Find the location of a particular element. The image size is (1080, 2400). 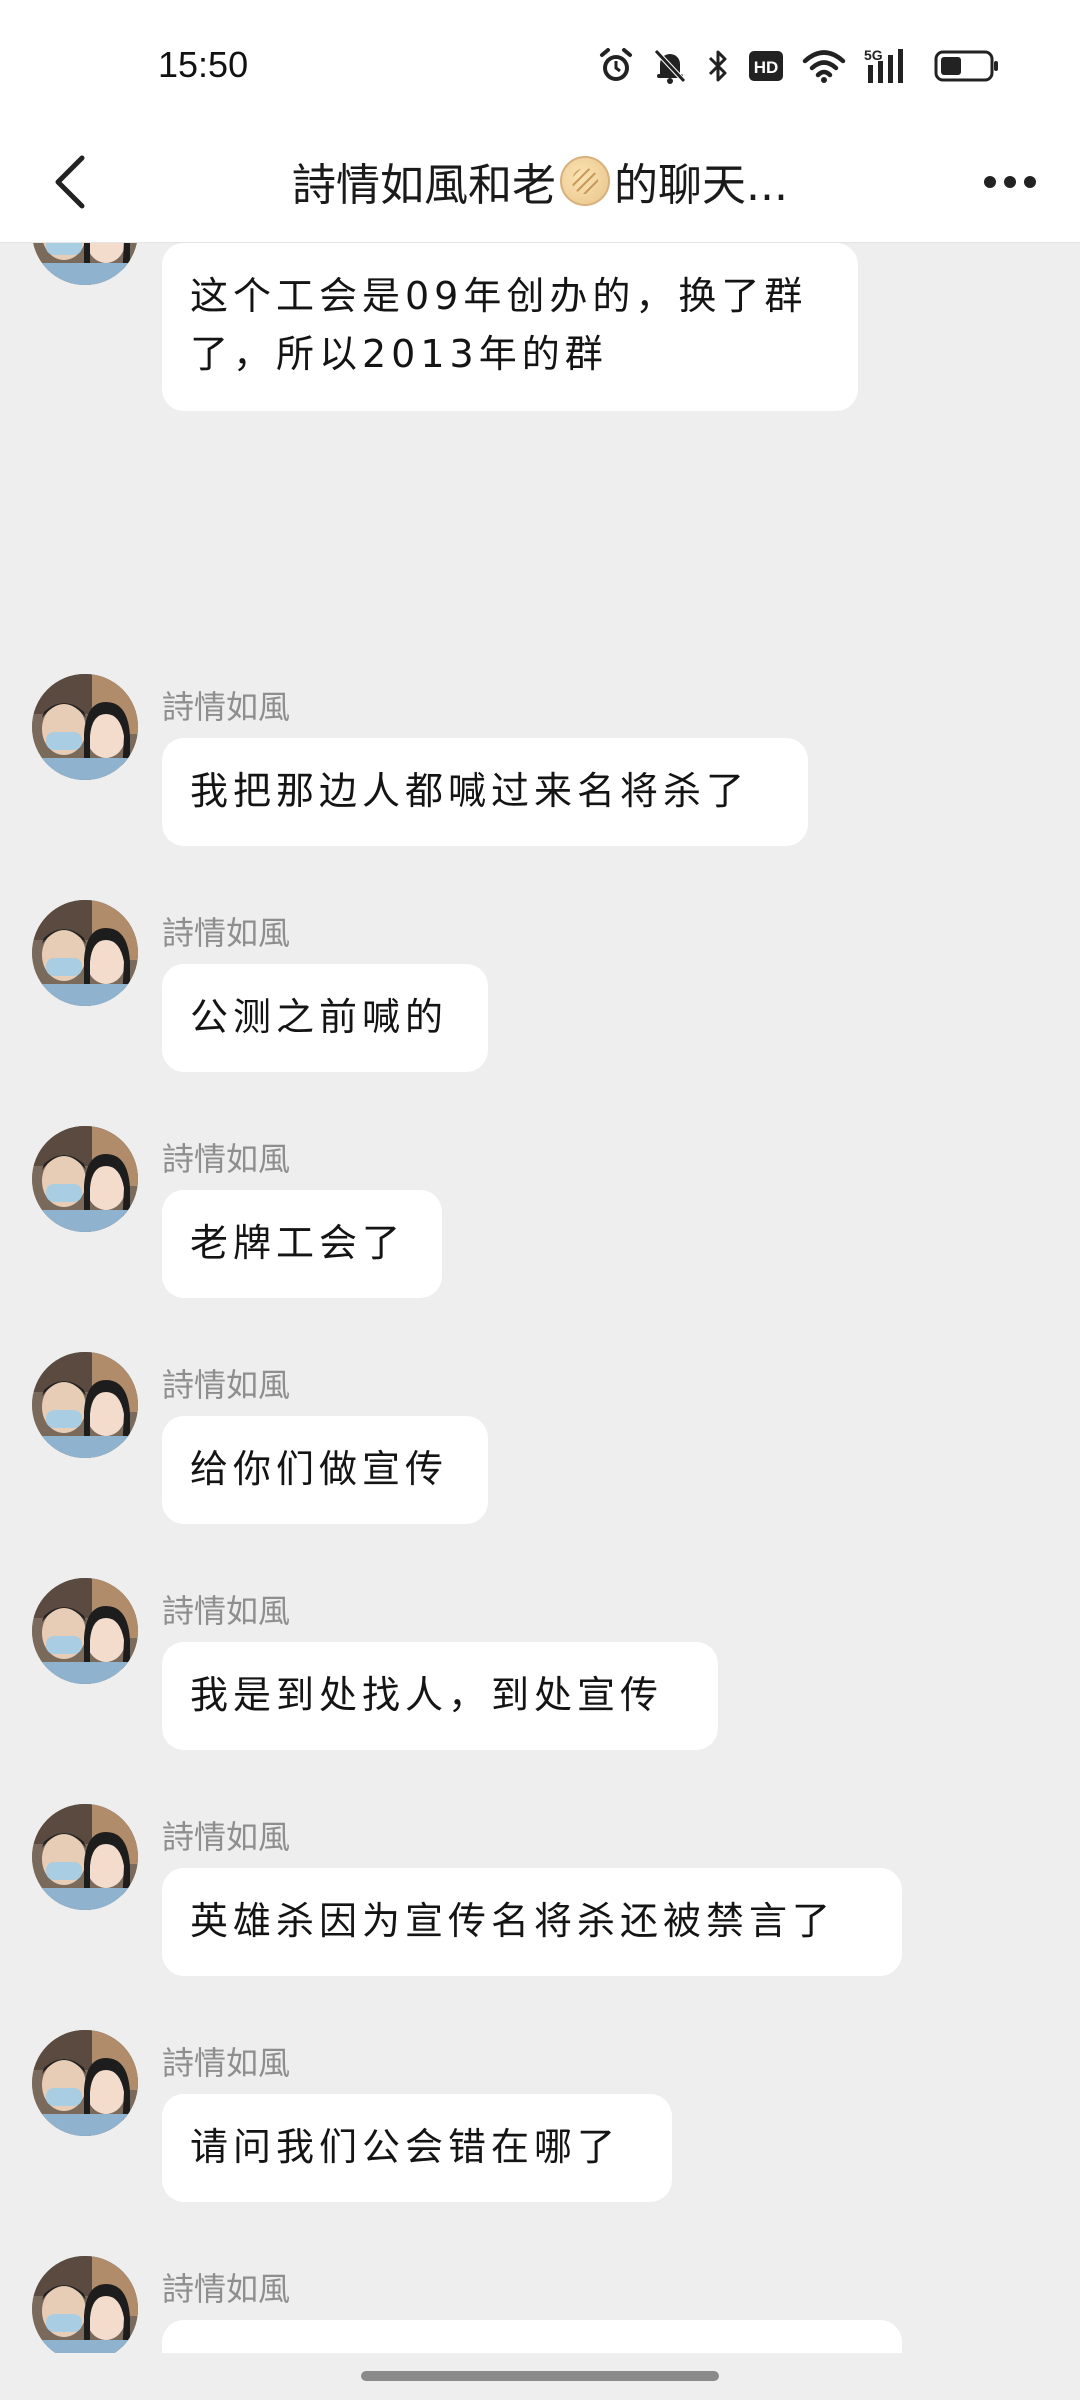

home-bar is located at coordinates (540, 2376).